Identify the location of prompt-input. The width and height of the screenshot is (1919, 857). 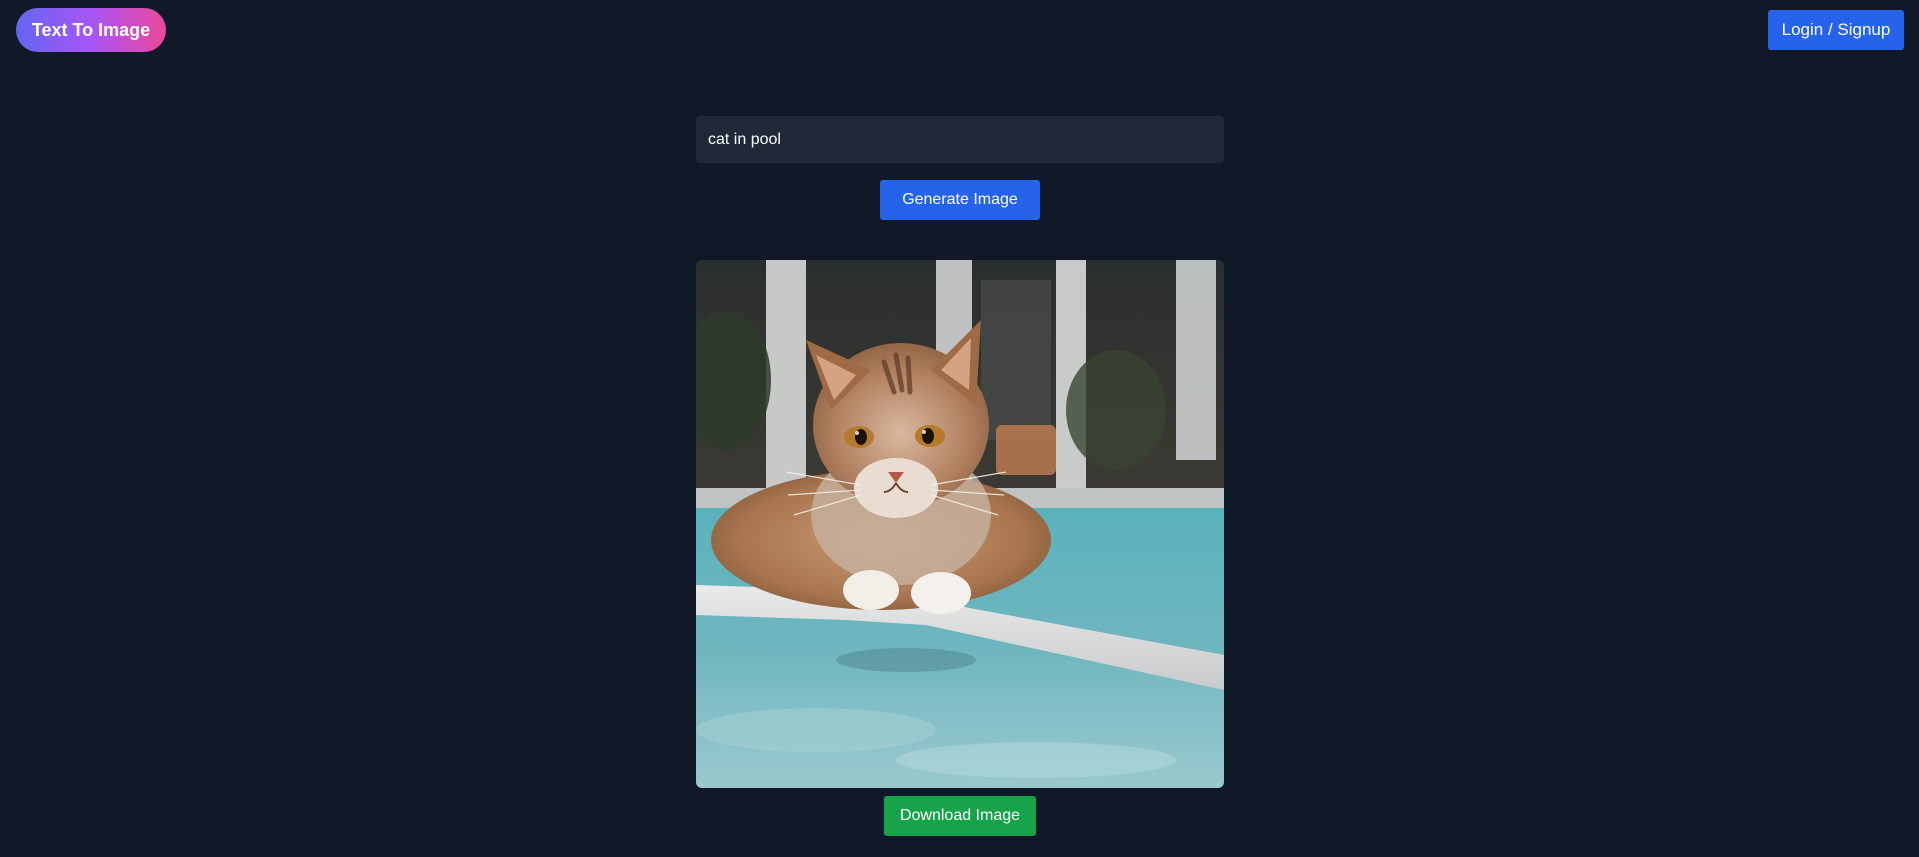
(960, 139).